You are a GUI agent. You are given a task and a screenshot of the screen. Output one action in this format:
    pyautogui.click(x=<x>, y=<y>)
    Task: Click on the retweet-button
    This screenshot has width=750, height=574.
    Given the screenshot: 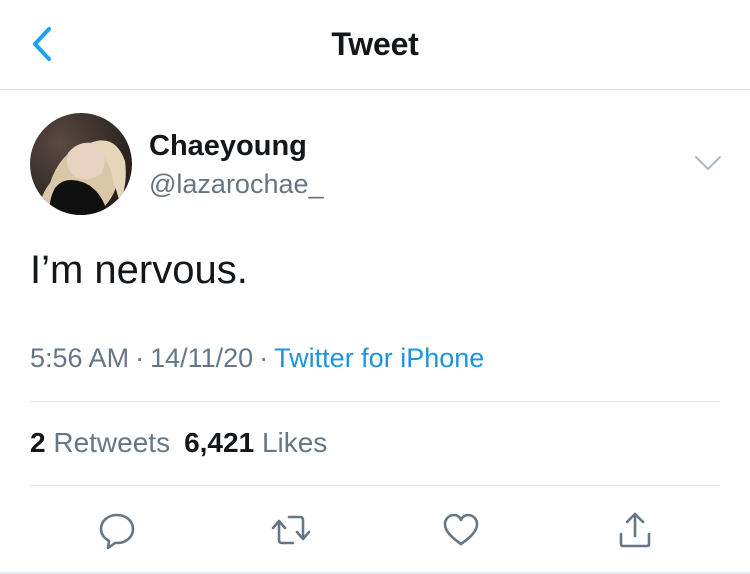 What is the action you would take?
    pyautogui.click(x=291, y=530)
    